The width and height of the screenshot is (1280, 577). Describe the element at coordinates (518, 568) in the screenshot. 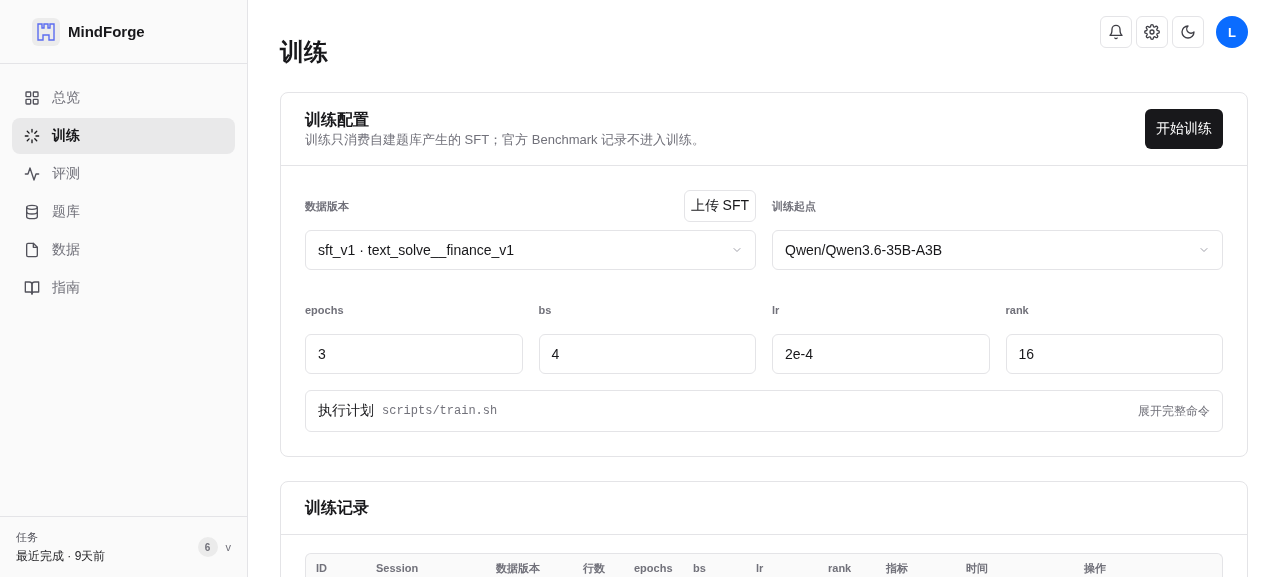

I see `column-header: 数据版本` at that location.